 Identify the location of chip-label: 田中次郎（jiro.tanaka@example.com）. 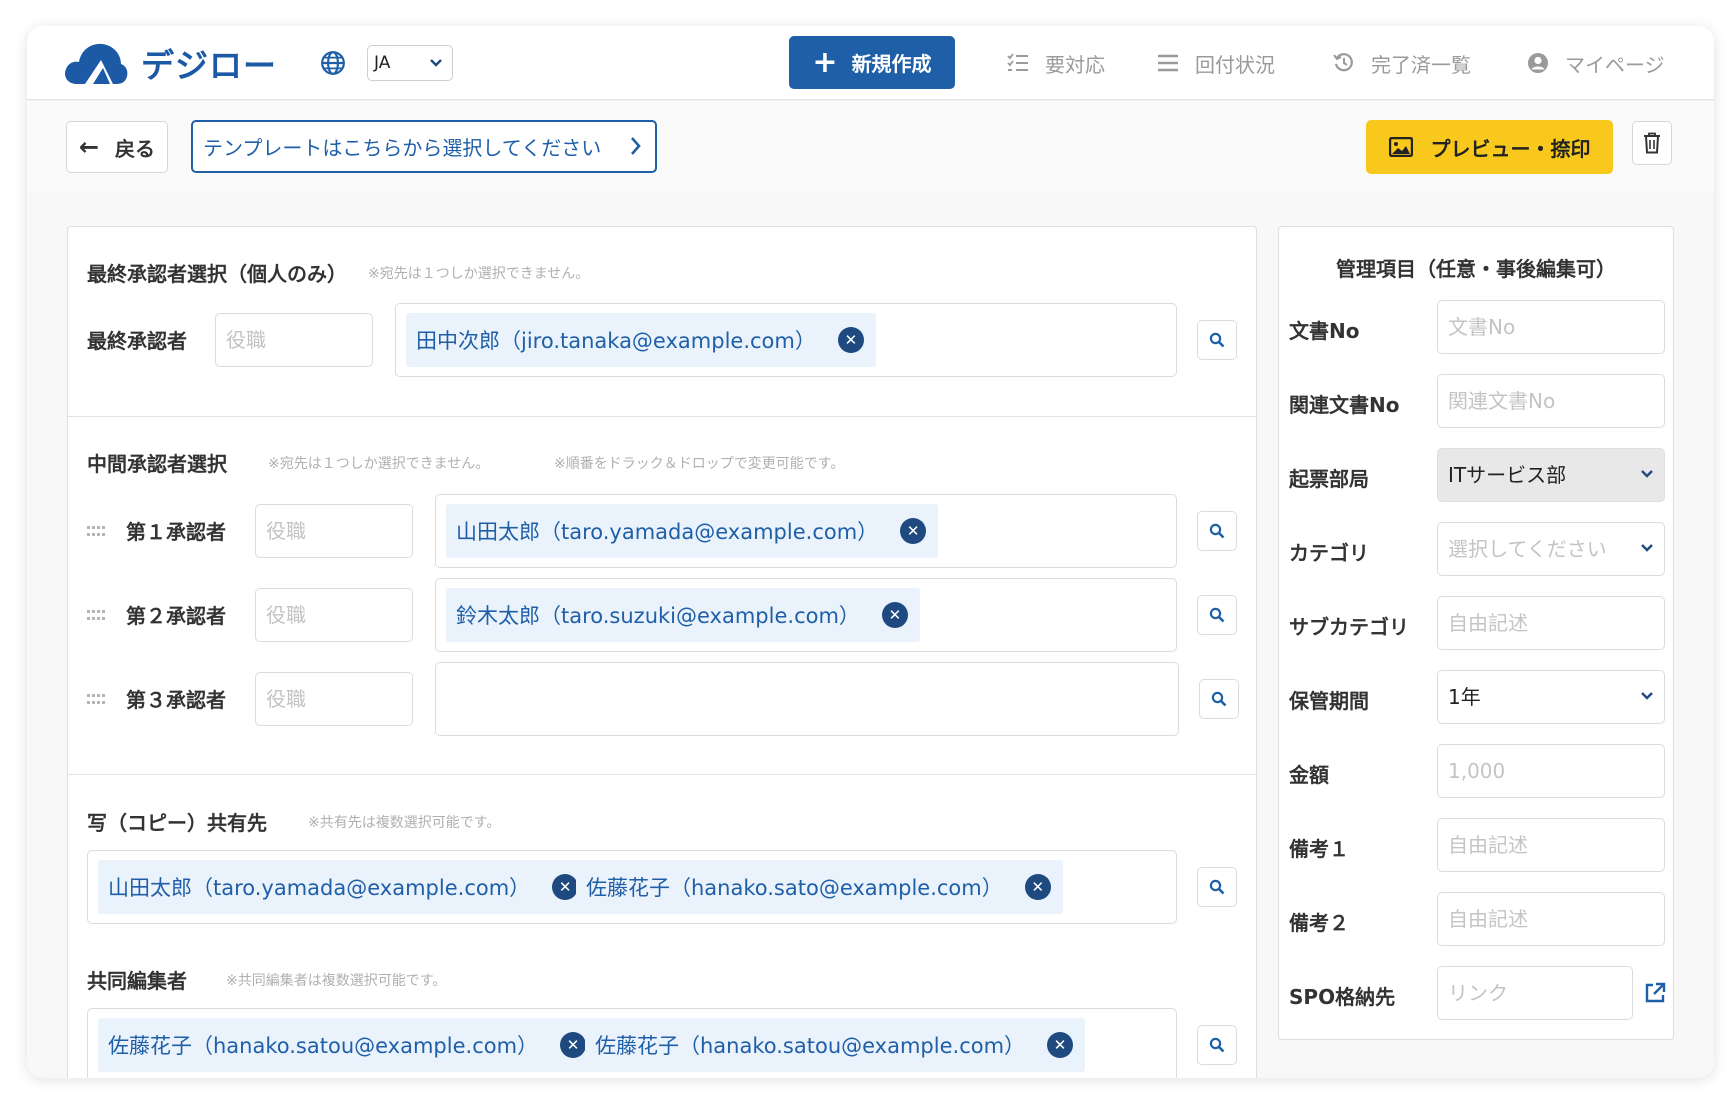
(616, 341).